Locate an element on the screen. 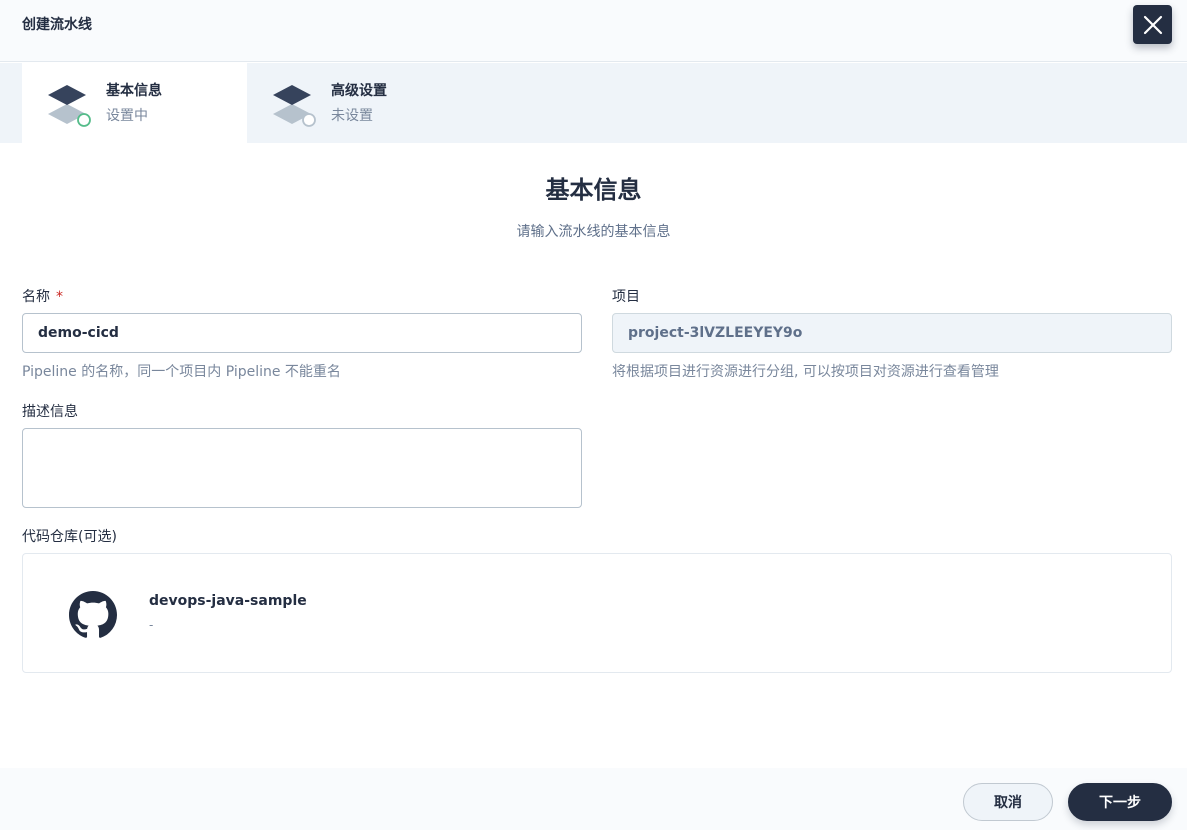  project-label: 项目 is located at coordinates (626, 297).